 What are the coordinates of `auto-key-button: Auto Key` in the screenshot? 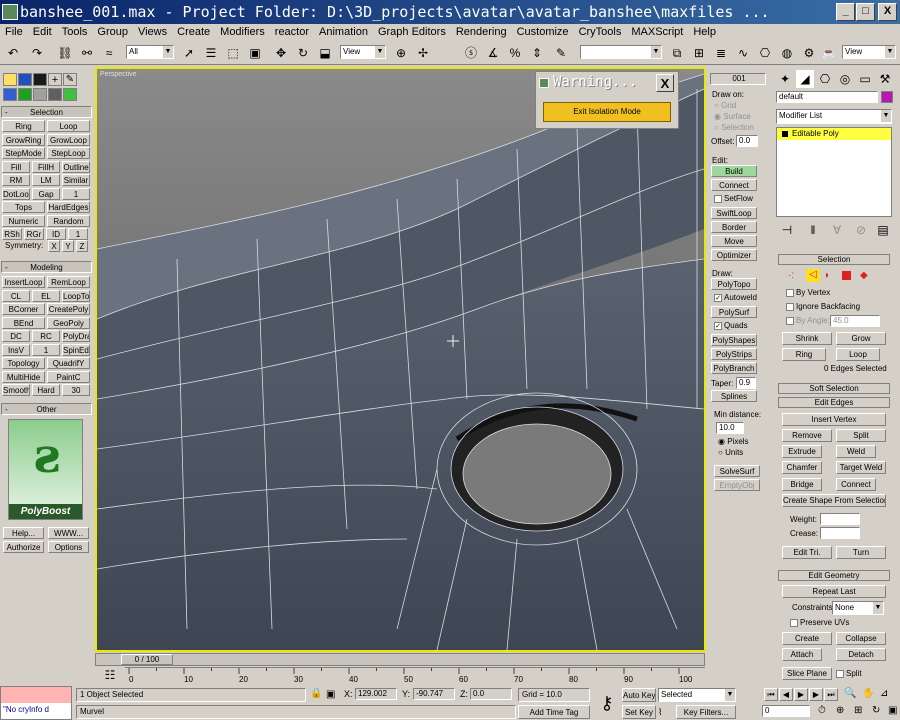 It's located at (639, 695).